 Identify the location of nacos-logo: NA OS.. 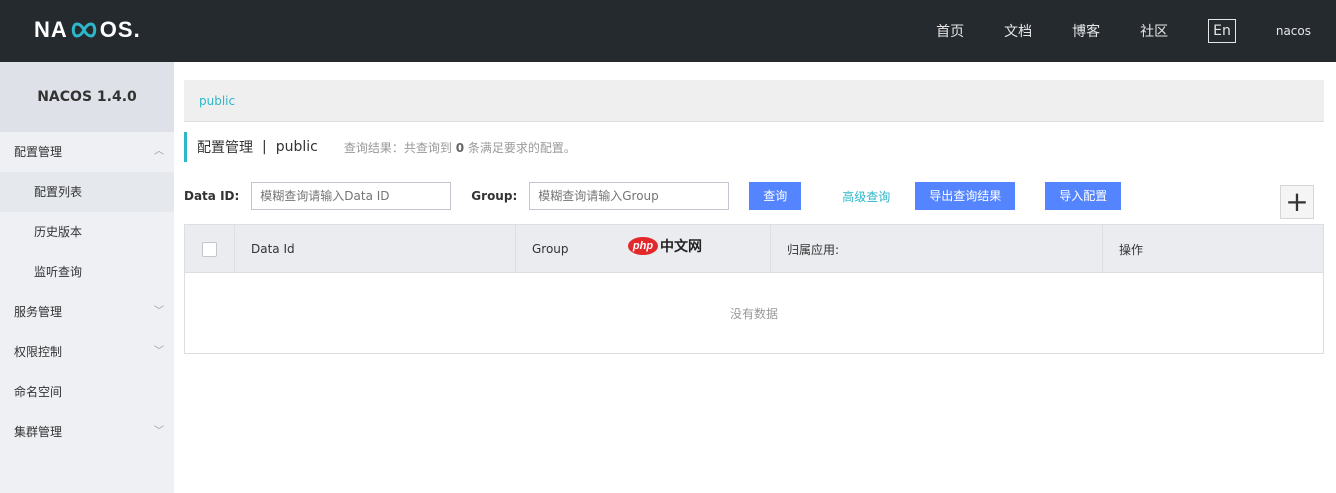
(87, 30).